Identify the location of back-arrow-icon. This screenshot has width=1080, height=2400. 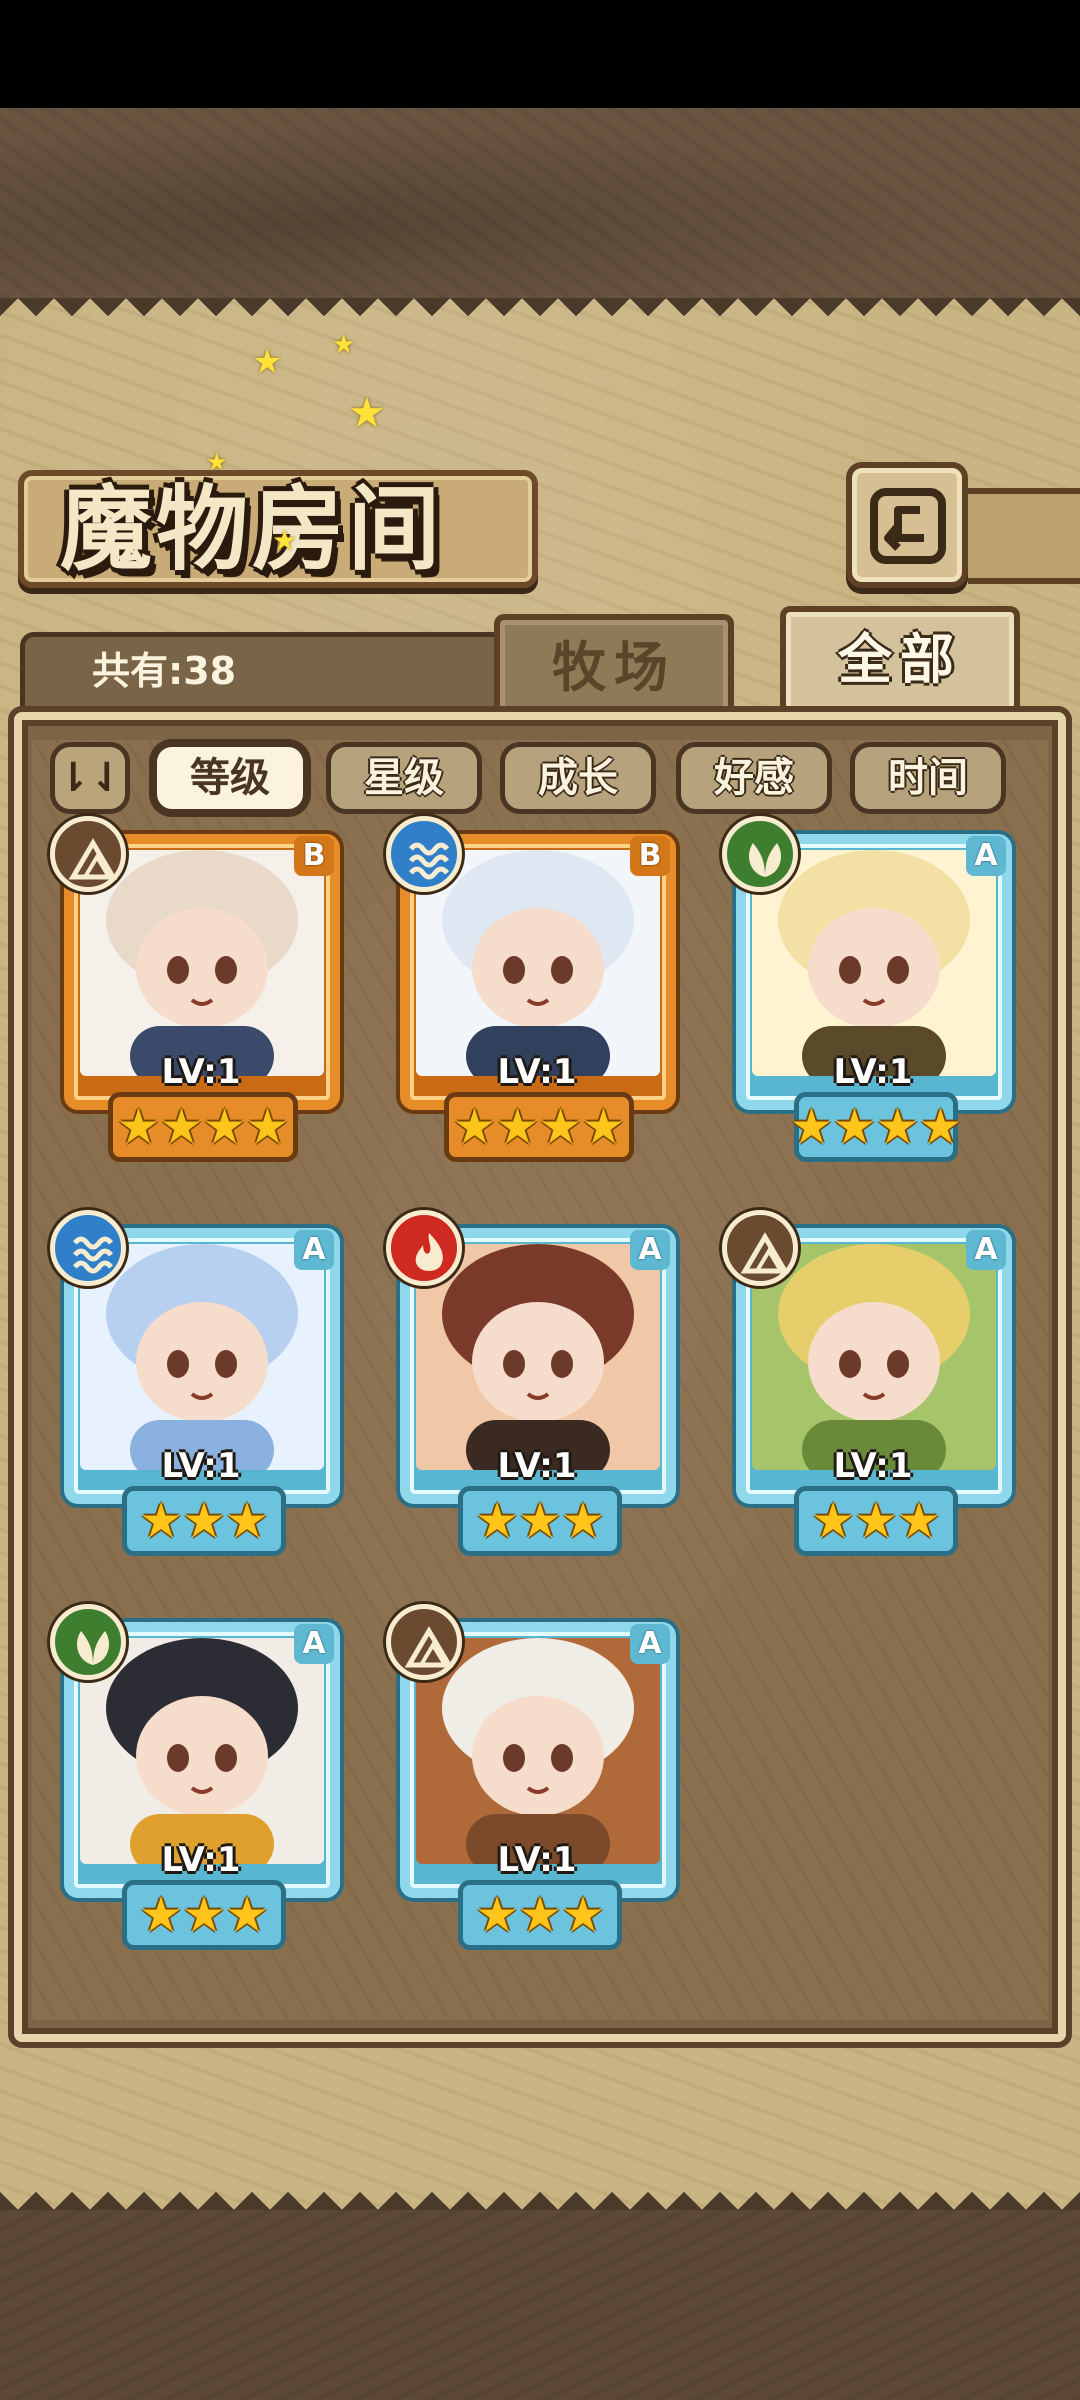
(908, 526).